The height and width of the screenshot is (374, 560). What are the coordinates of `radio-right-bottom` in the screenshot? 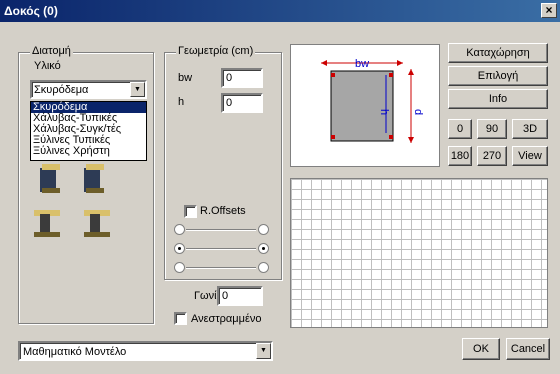 It's located at (263, 267).